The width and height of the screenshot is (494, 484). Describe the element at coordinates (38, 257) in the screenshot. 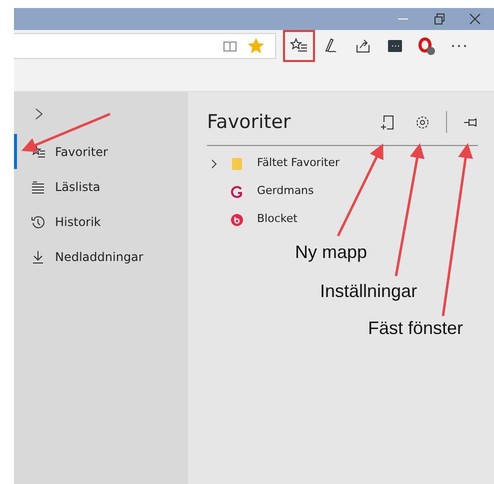

I see `download-icon` at that location.